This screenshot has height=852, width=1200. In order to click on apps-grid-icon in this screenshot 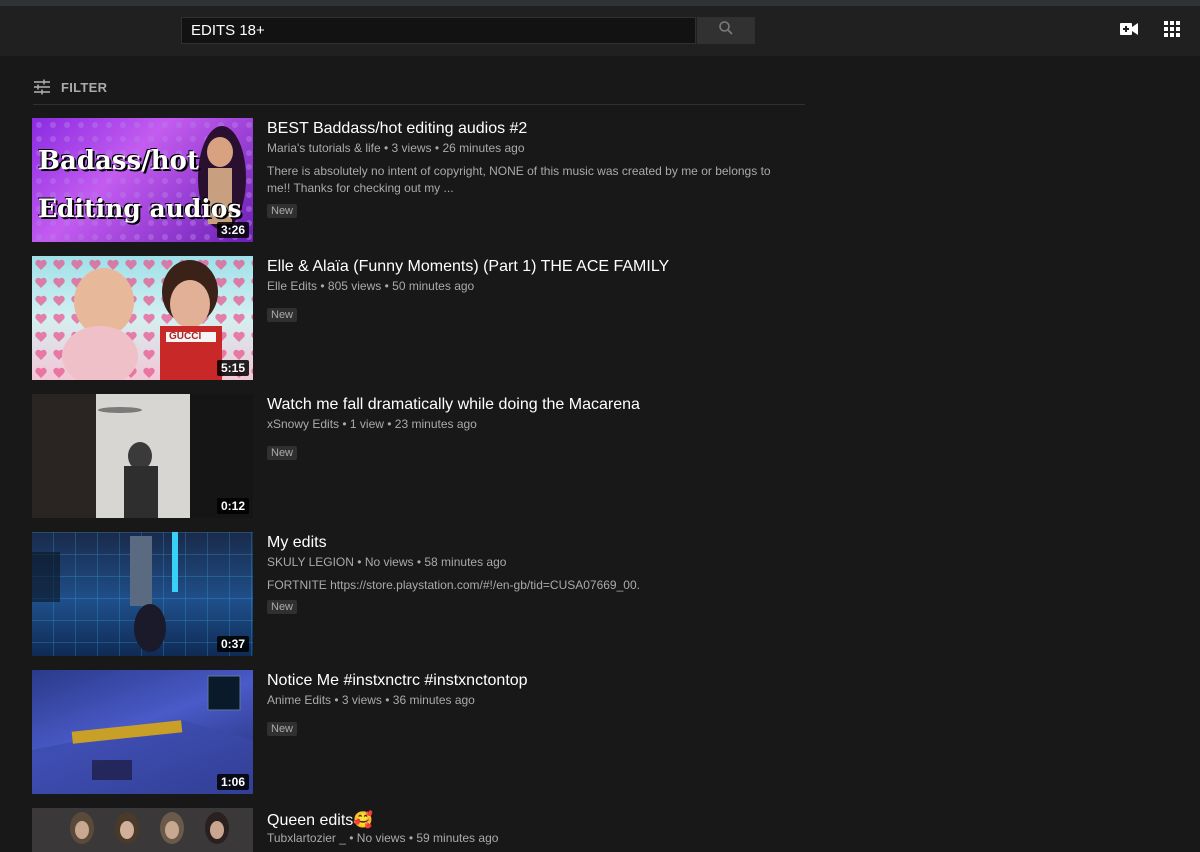, I will do `click(1172, 31)`.